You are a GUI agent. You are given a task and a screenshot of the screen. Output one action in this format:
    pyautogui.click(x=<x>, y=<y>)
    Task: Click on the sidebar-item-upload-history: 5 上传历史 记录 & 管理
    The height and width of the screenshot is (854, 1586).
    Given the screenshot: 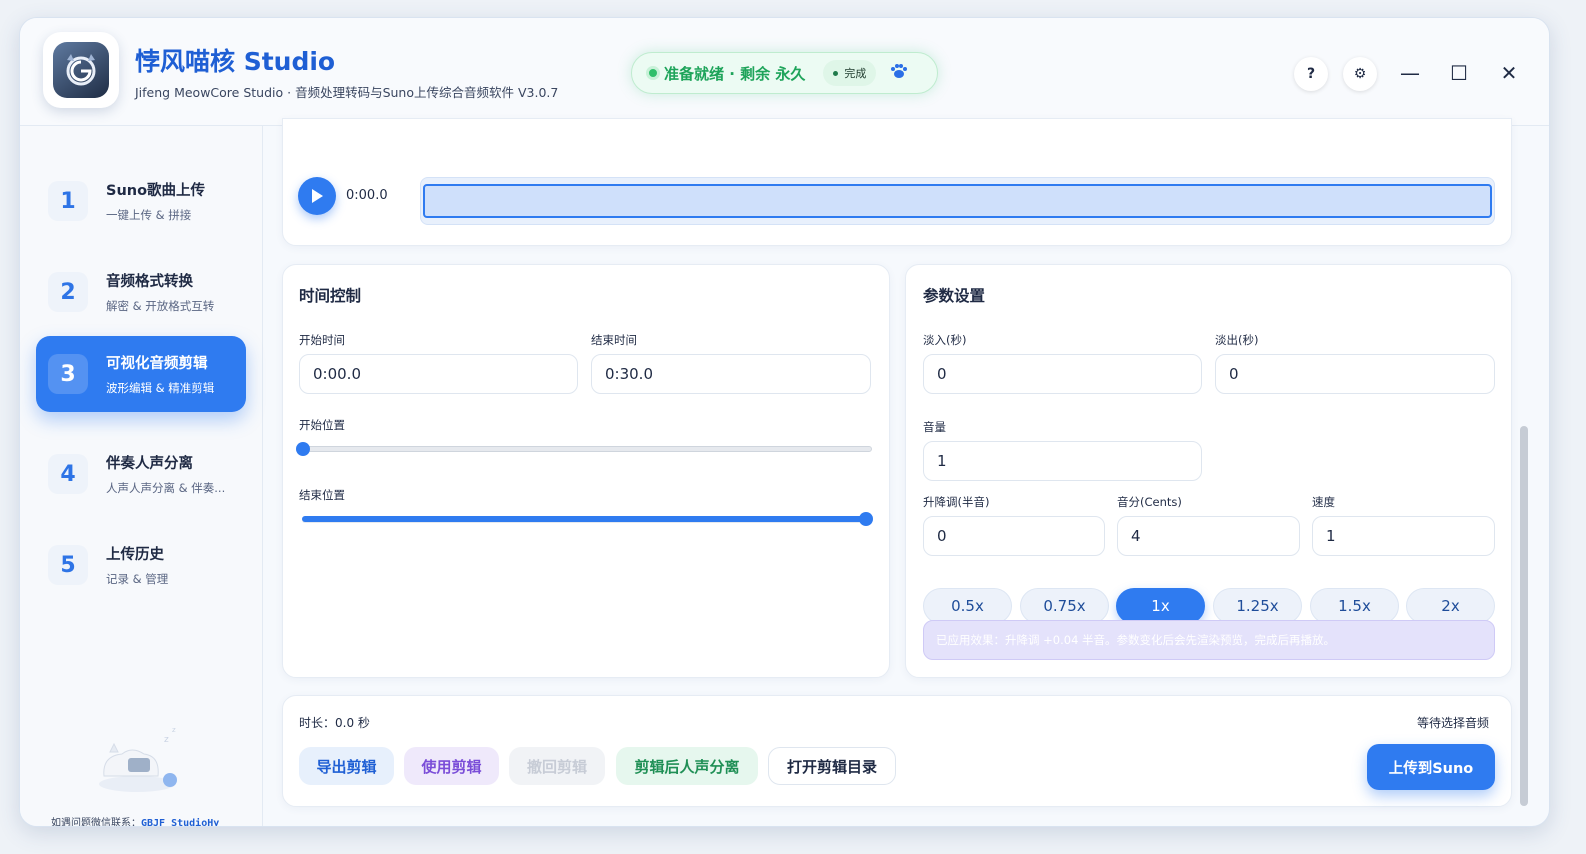 What is the action you would take?
    pyautogui.click(x=141, y=565)
    